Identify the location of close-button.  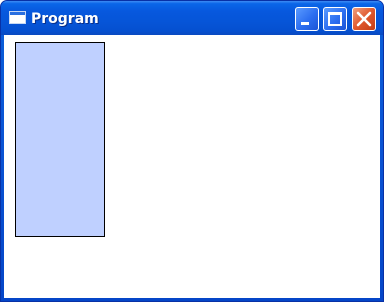
(364, 19).